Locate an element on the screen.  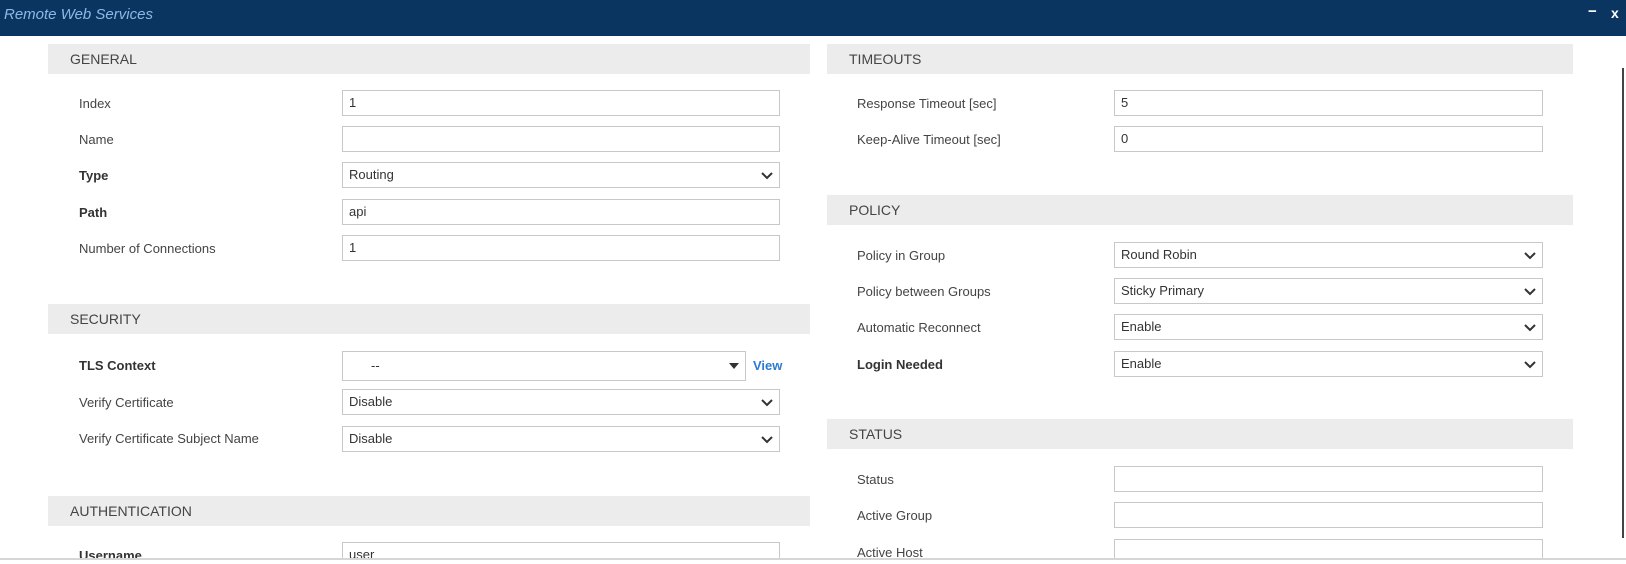
index-label: Index is located at coordinates (95, 103).